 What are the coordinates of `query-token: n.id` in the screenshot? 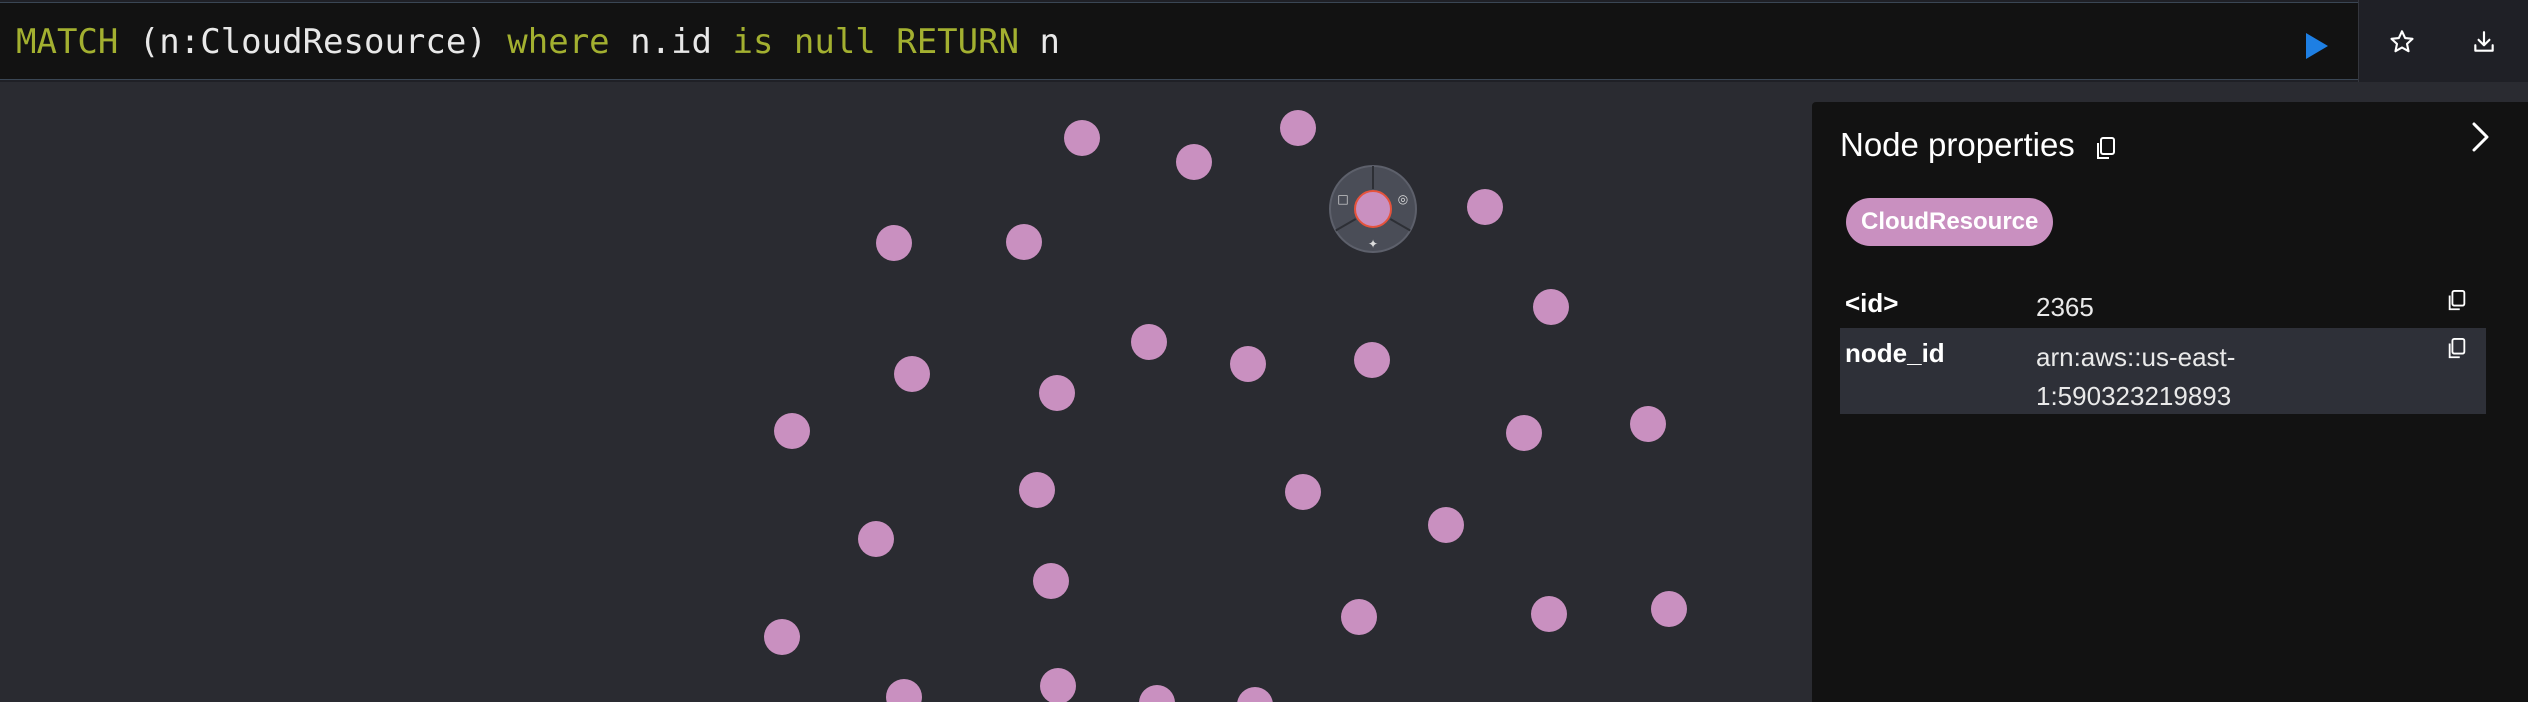 It's located at (671, 42).